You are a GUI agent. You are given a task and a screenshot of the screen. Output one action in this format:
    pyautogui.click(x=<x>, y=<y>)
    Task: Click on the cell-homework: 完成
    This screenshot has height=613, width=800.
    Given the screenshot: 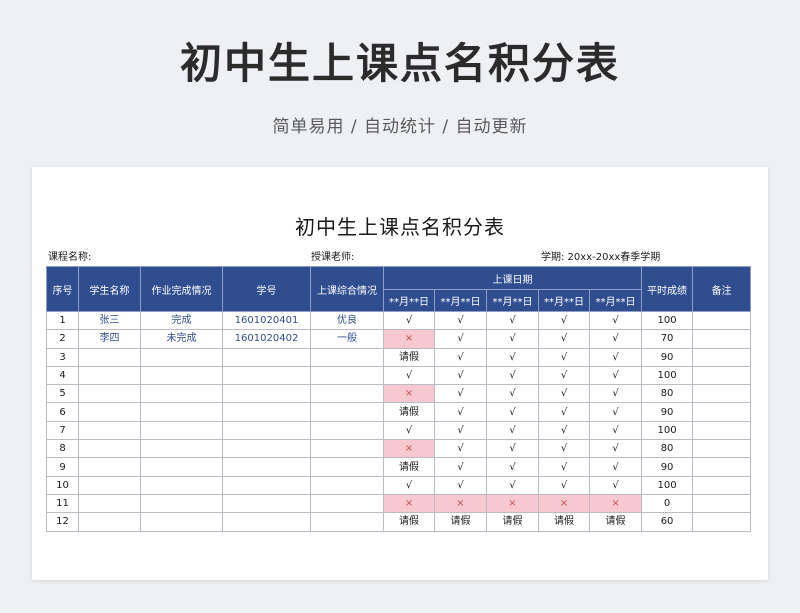 What is the action you would take?
    pyautogui.click(x=181, y=320)
    